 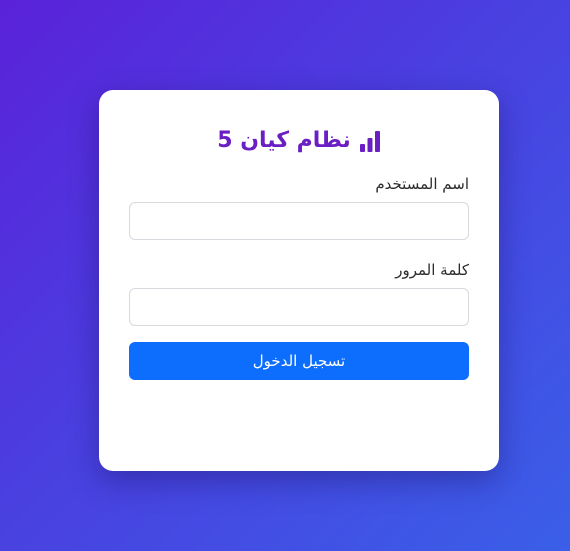 I want to click on bar-chart-icon, so click(x=370, y=141).